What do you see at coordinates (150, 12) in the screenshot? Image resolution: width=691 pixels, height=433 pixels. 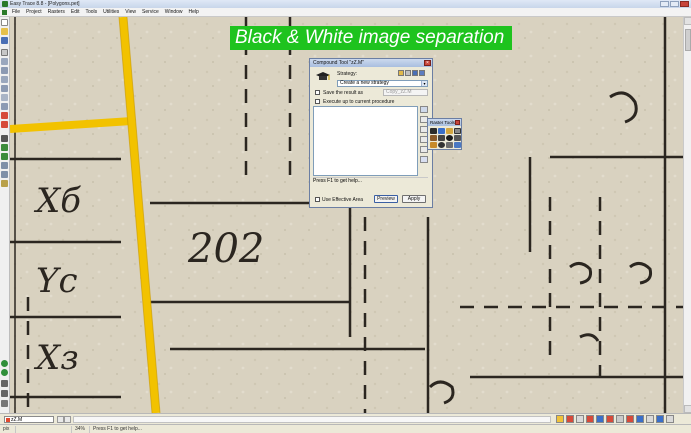 I see `menu-service: Service` at bounding box center [150, 12].